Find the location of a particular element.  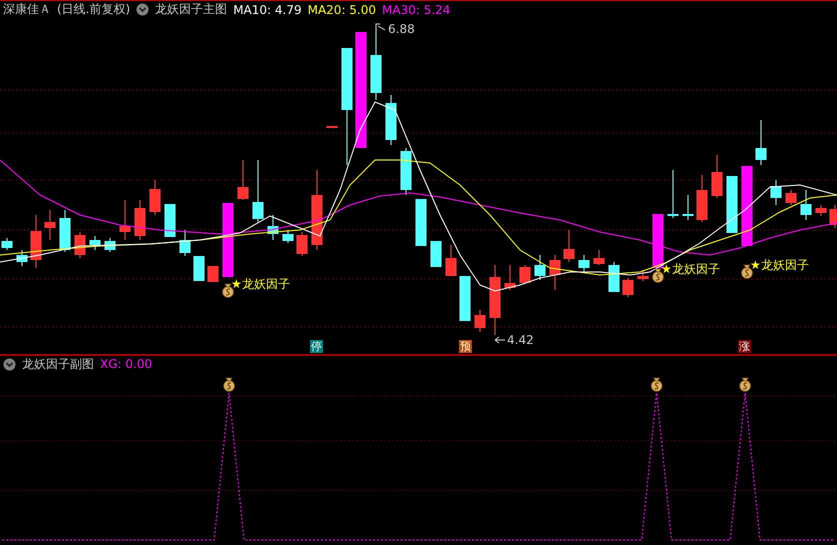

sub-indicator-title: 龙妖因子副图 is located at coordinates (58, 364).